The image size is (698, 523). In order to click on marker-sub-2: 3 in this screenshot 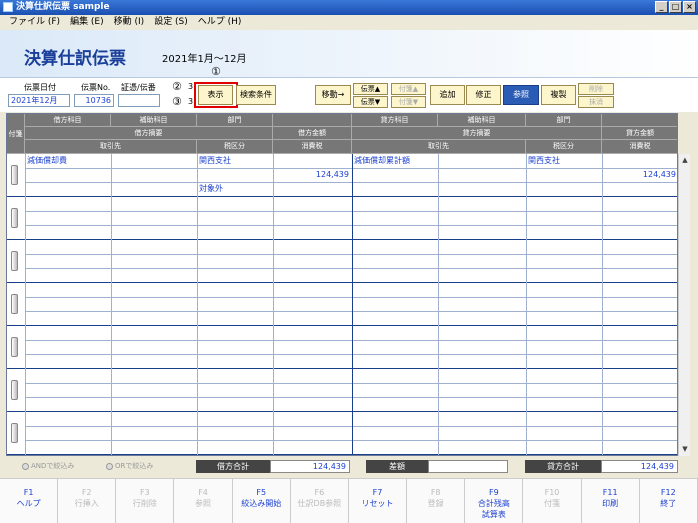, I will do `click(191, 101)`.